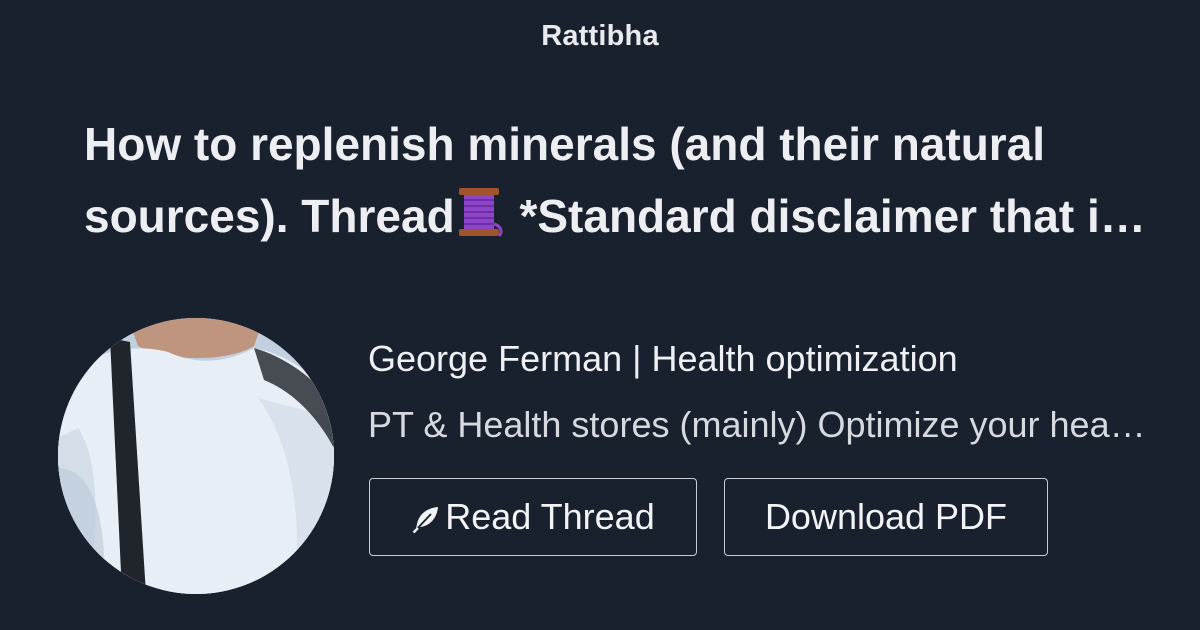 This screenshot has width=1200, height=630. Describe the element at coordinates (600, 36) in the screenshot. I see `site-brand: Rattibha` at that location.